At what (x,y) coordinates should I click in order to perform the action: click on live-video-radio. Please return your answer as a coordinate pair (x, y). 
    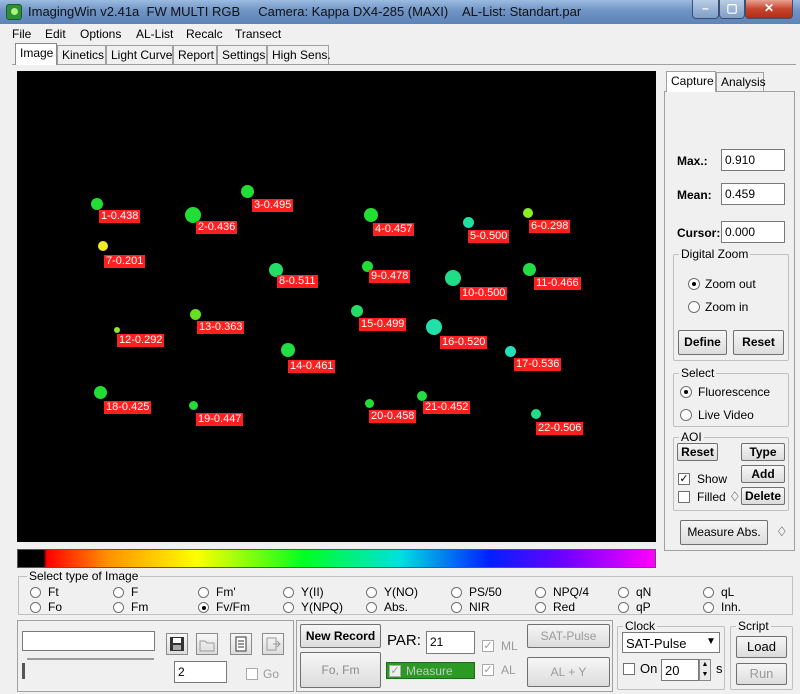
    Looking at the image, I should click on (686, 415).